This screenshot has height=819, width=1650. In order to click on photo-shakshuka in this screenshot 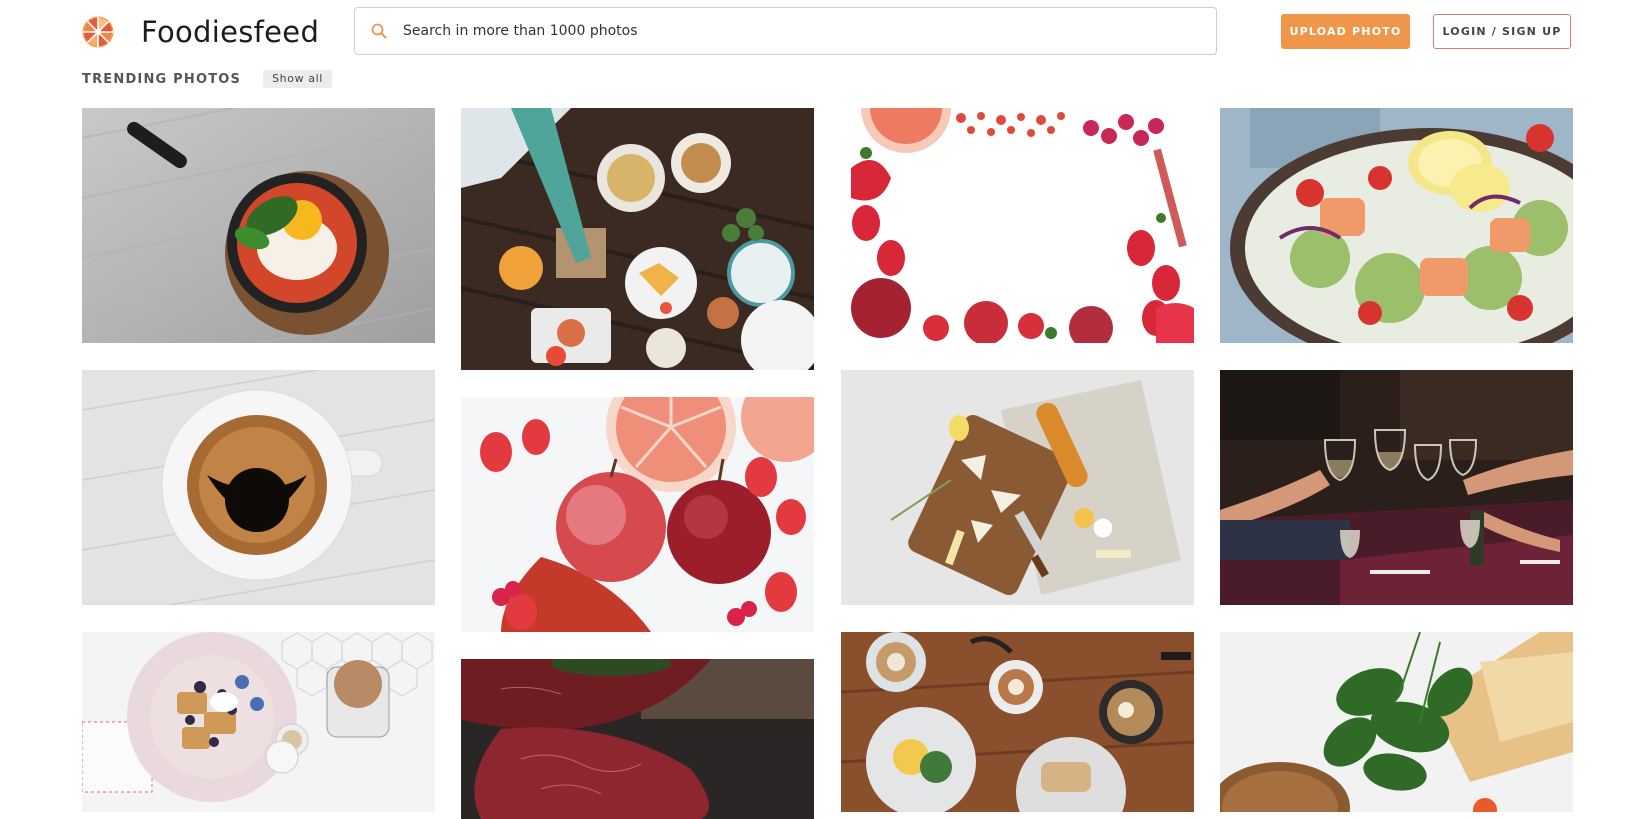, I will do `click(258, 225)`.